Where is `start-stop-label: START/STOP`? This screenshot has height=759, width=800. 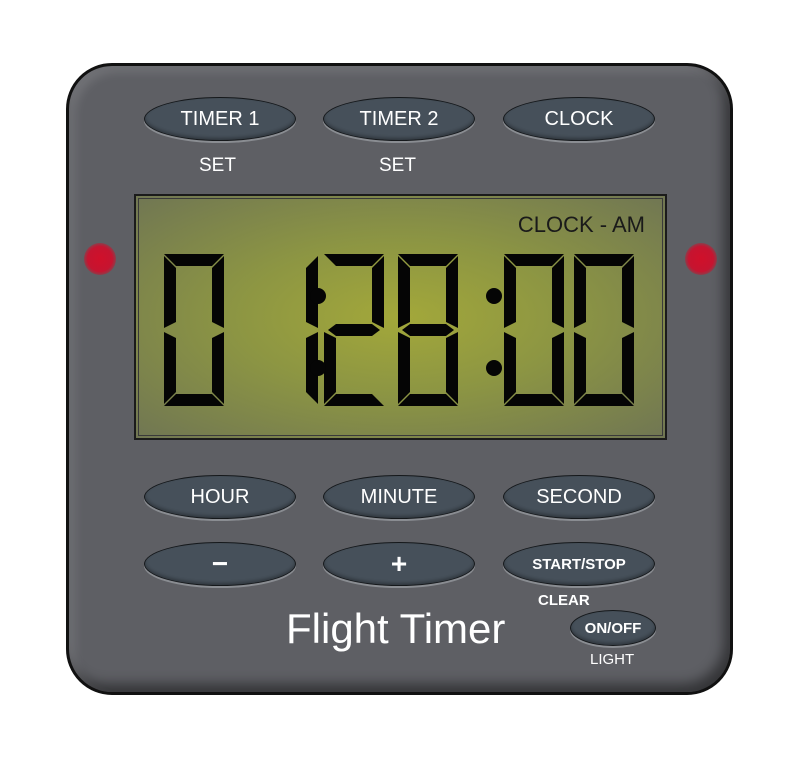
start-stop-label: START/STOP is located at coordinates (579, 564).